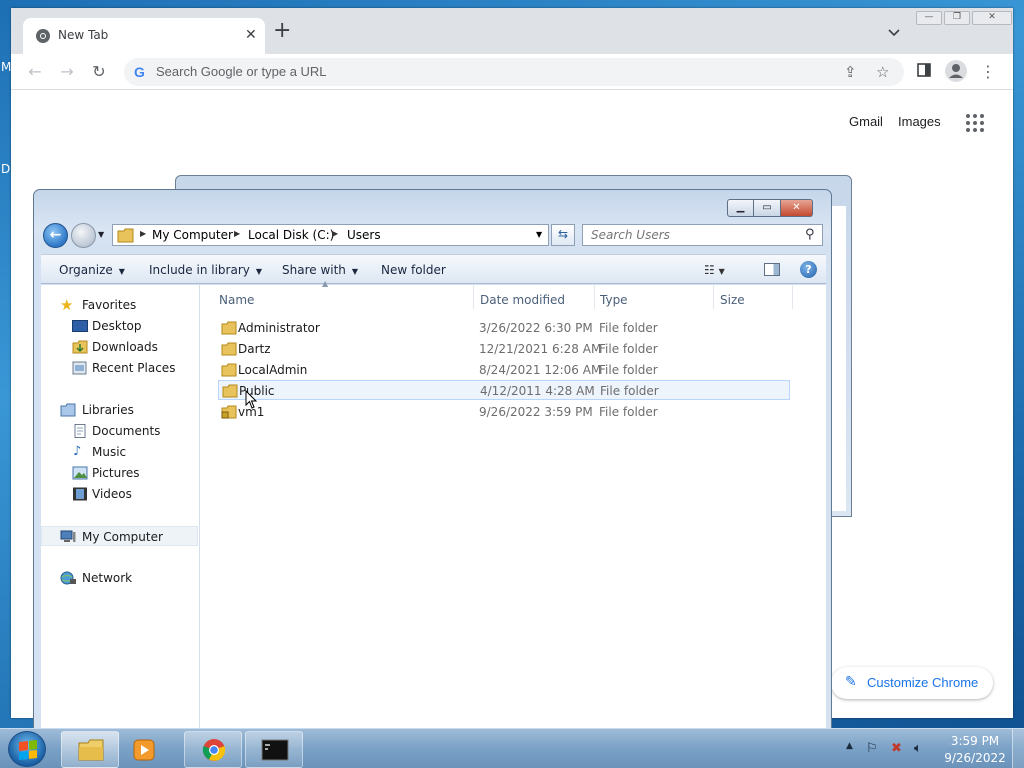 Image resolution: width=1024 pixels, height=768 pixels. Describe the element at coordinates (540, 370) in the screenshot. I see `file-date: 8/24/2021 12:06 AM` at that location.